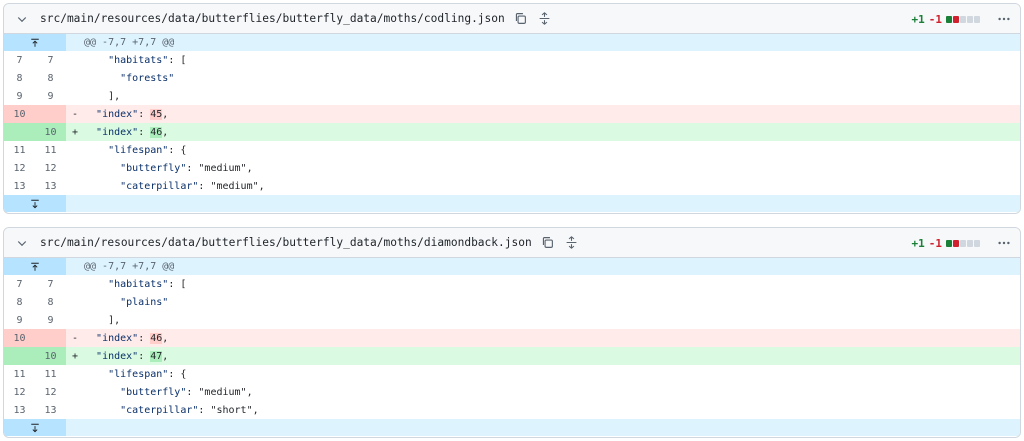  I want to click on hunk-header-text: @@ -7,7 +7,7 @@, so click(129, 266).